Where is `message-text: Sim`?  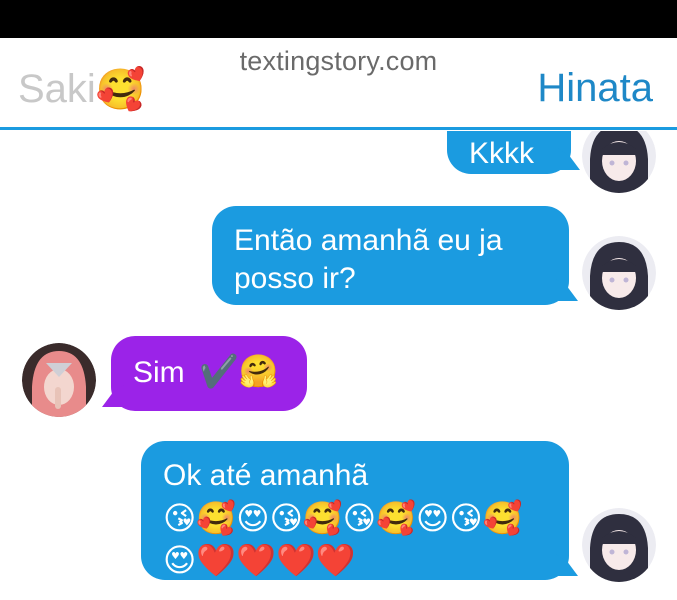 message-text: Sim is located at coordinates (159, 372).